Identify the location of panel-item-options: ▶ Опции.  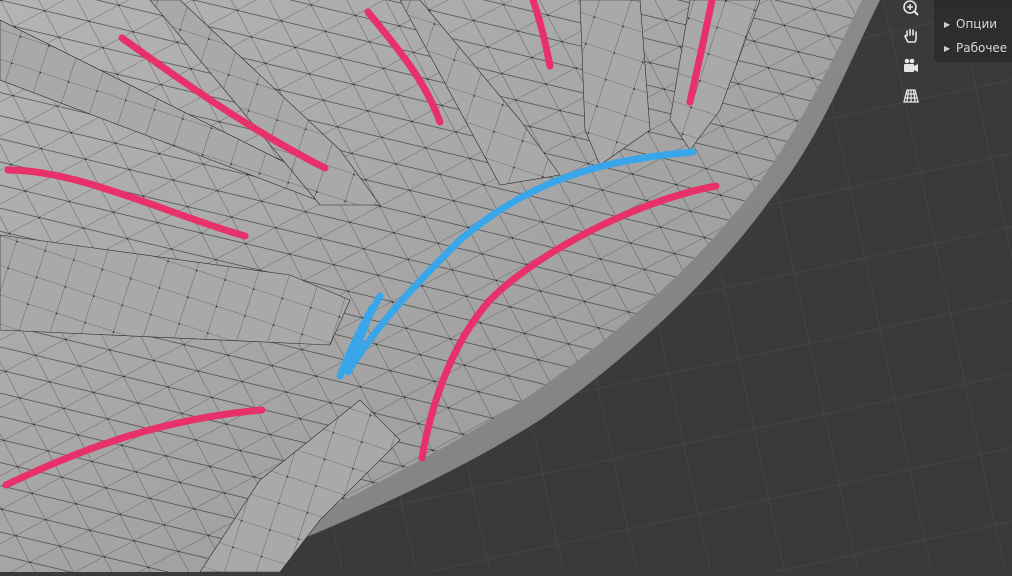
(973, 24).